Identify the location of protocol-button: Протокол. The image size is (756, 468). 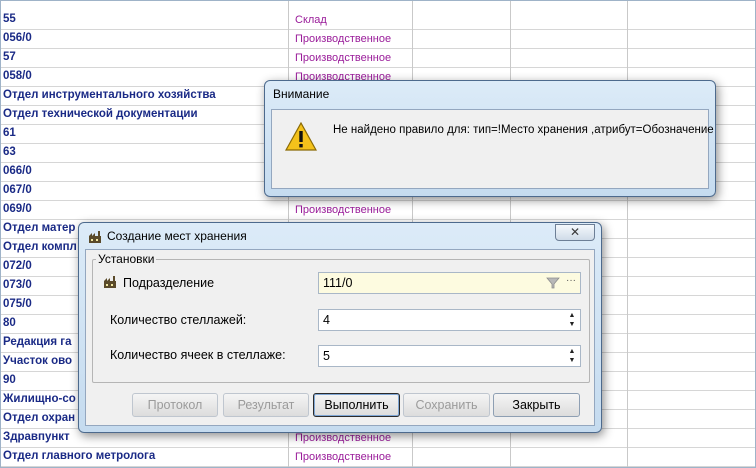
(175, 405).